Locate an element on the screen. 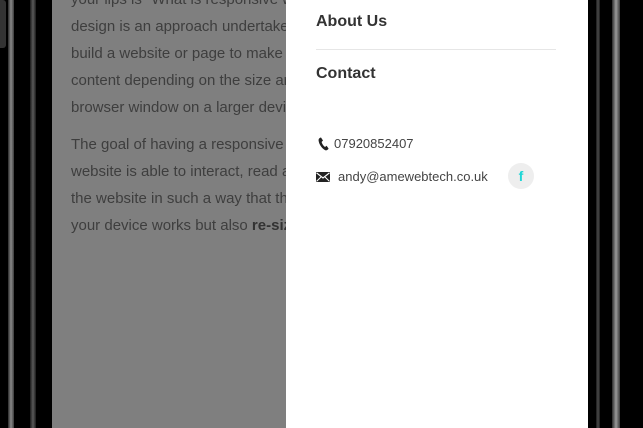 Image resolution: width=643 pixels, height=428 pixels. menu-divider is located at coordinates (436, 49).